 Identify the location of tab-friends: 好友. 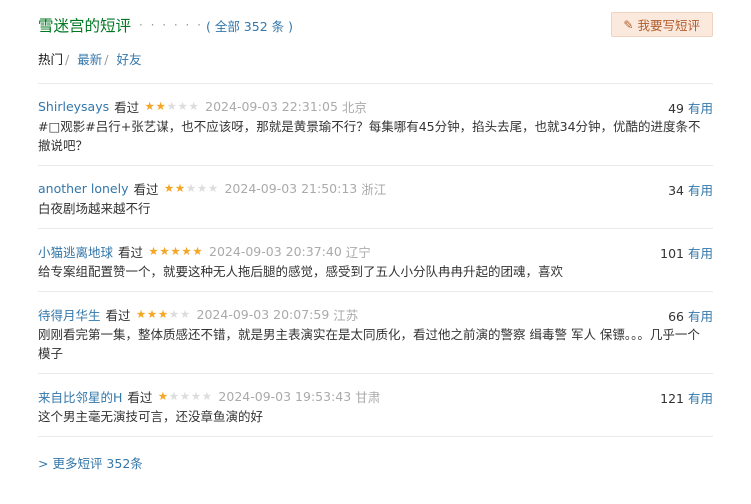
(128, 59).